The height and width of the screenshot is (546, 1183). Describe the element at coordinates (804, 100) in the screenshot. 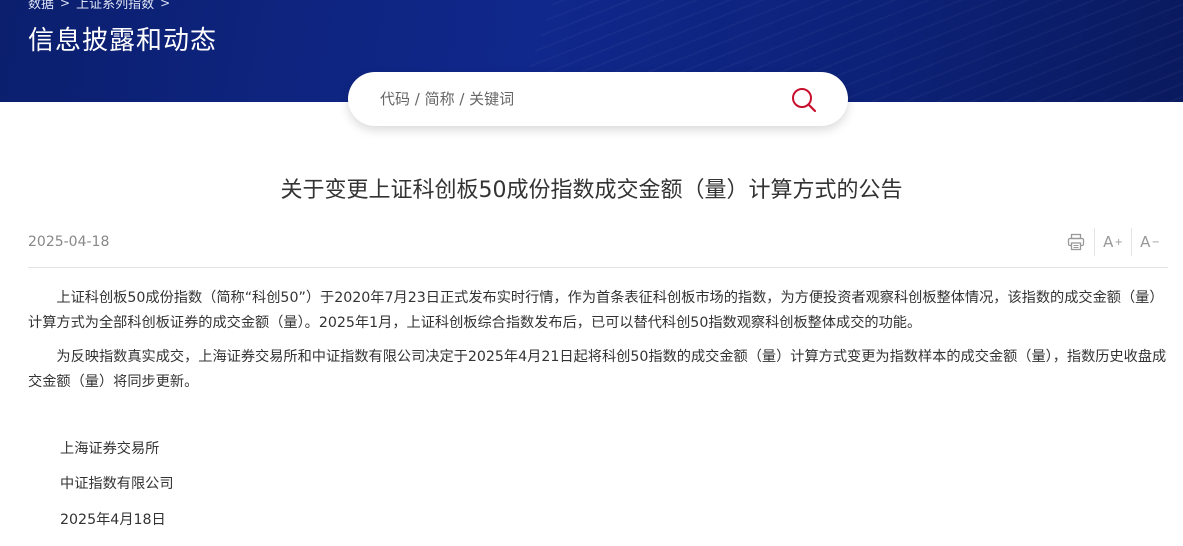

I see `search-icon` at that location.